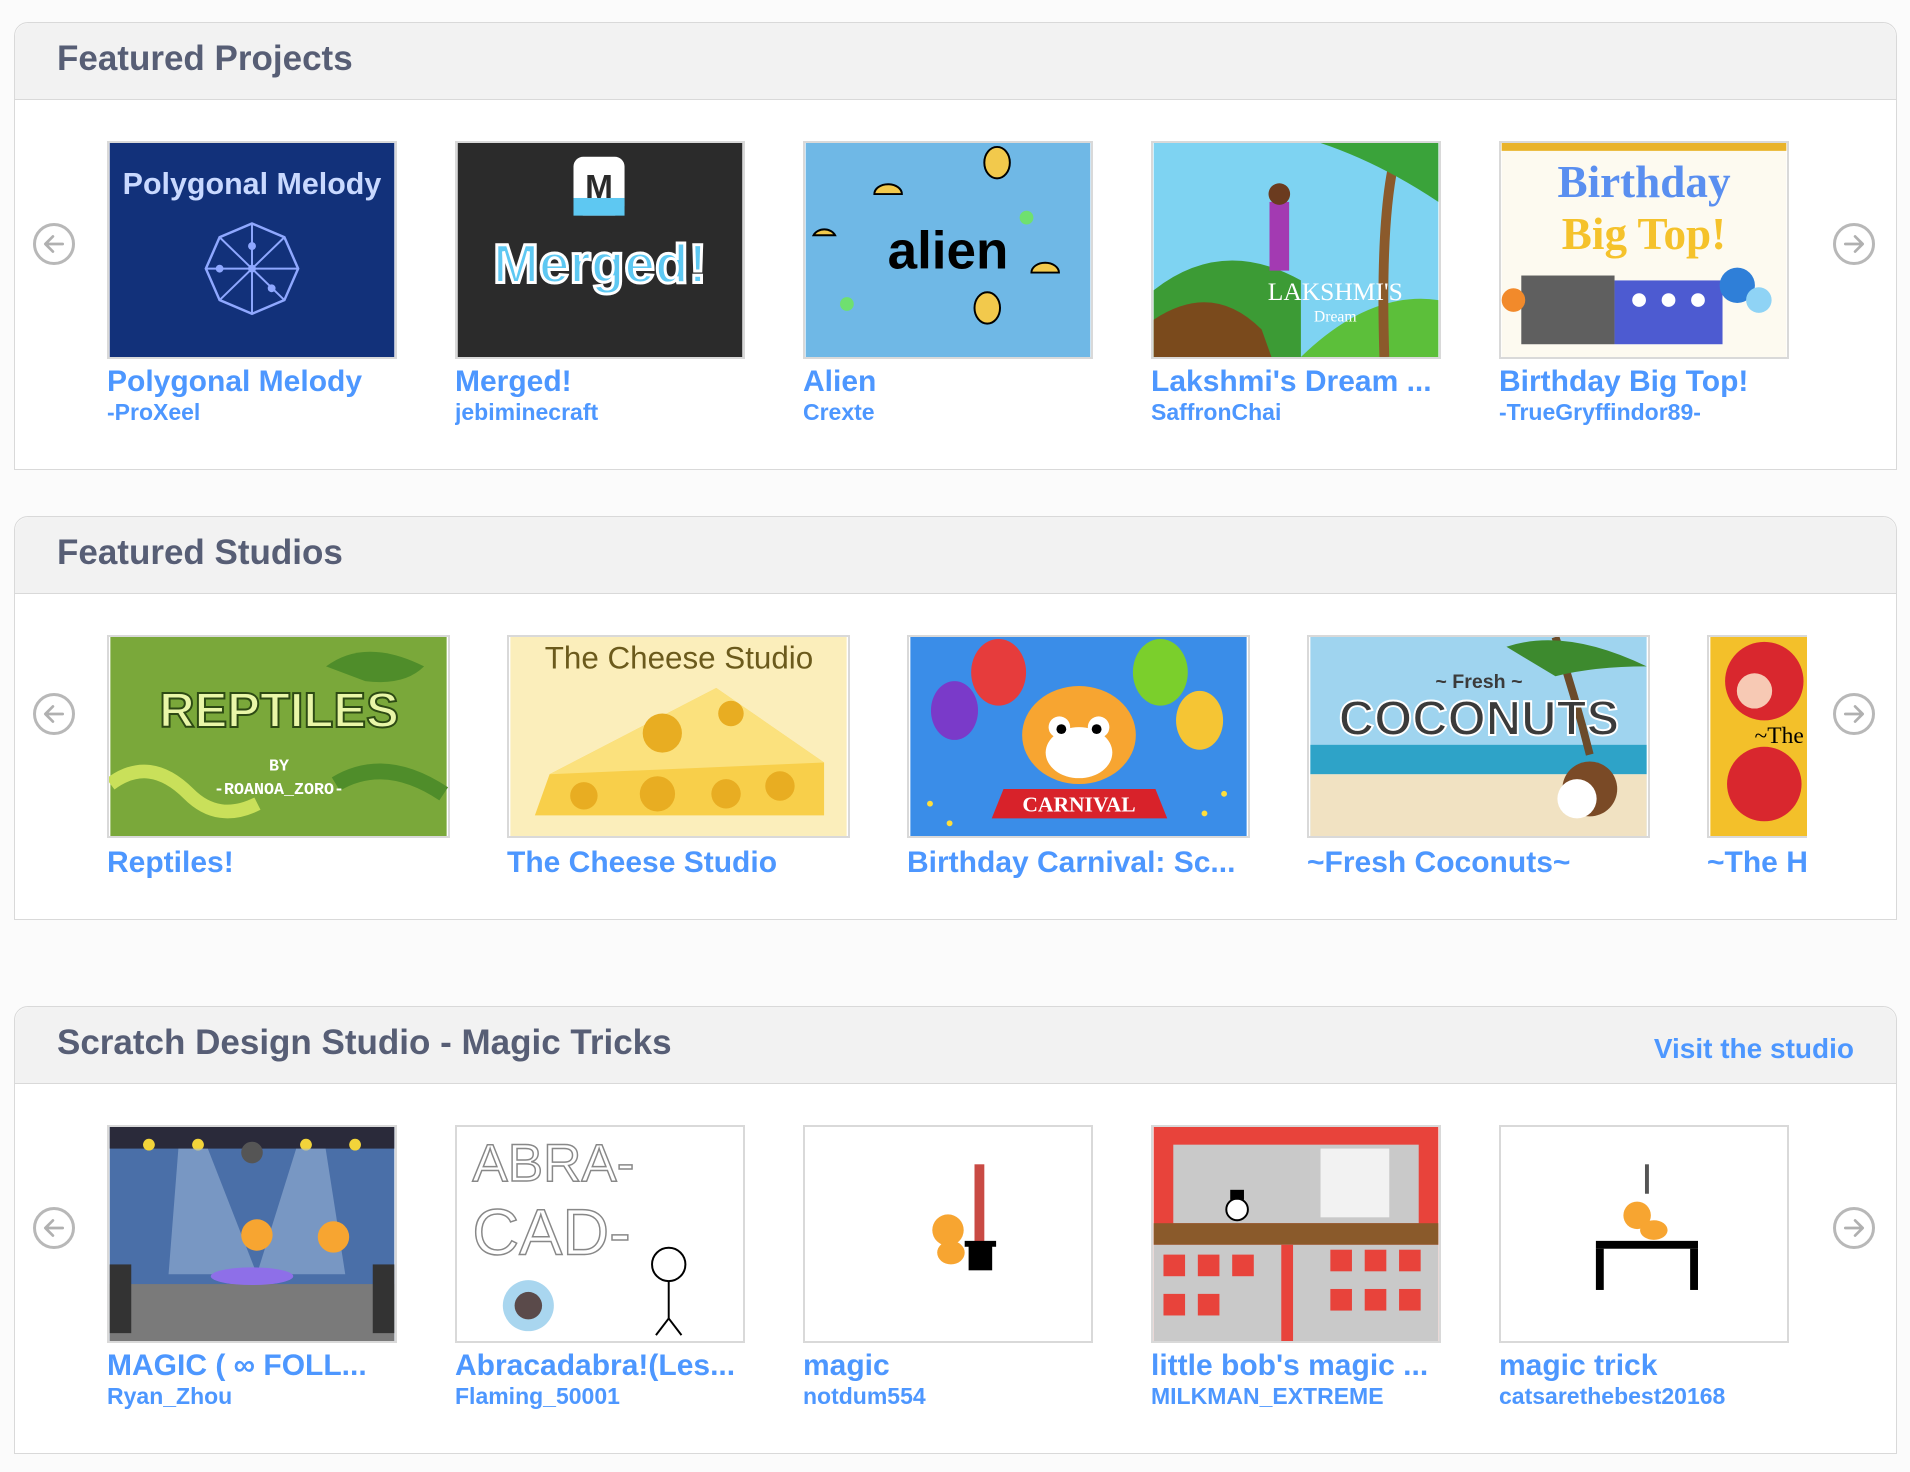 The width and height of the screenshot is (1910, 1472). What do you see at coordinates (948, 250) in the screenshot?
I see `project-thumbnail: alien` at bounding box center [948, 250].